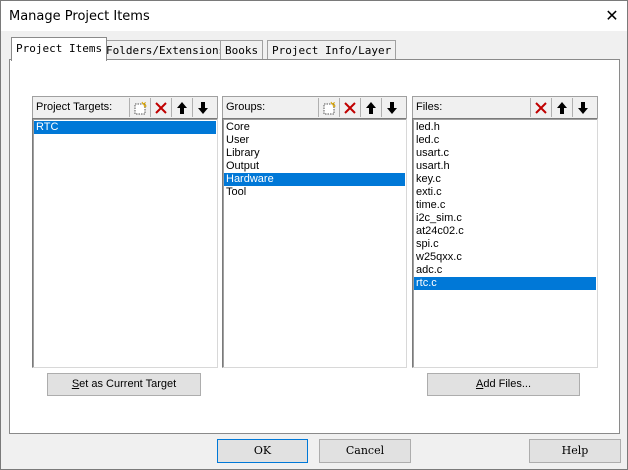 The height and width of the screenshot is (470, 628). Describe the element at coordinates (314, 107) in the screenshot. I see `groups-header: Groups:` at that location.